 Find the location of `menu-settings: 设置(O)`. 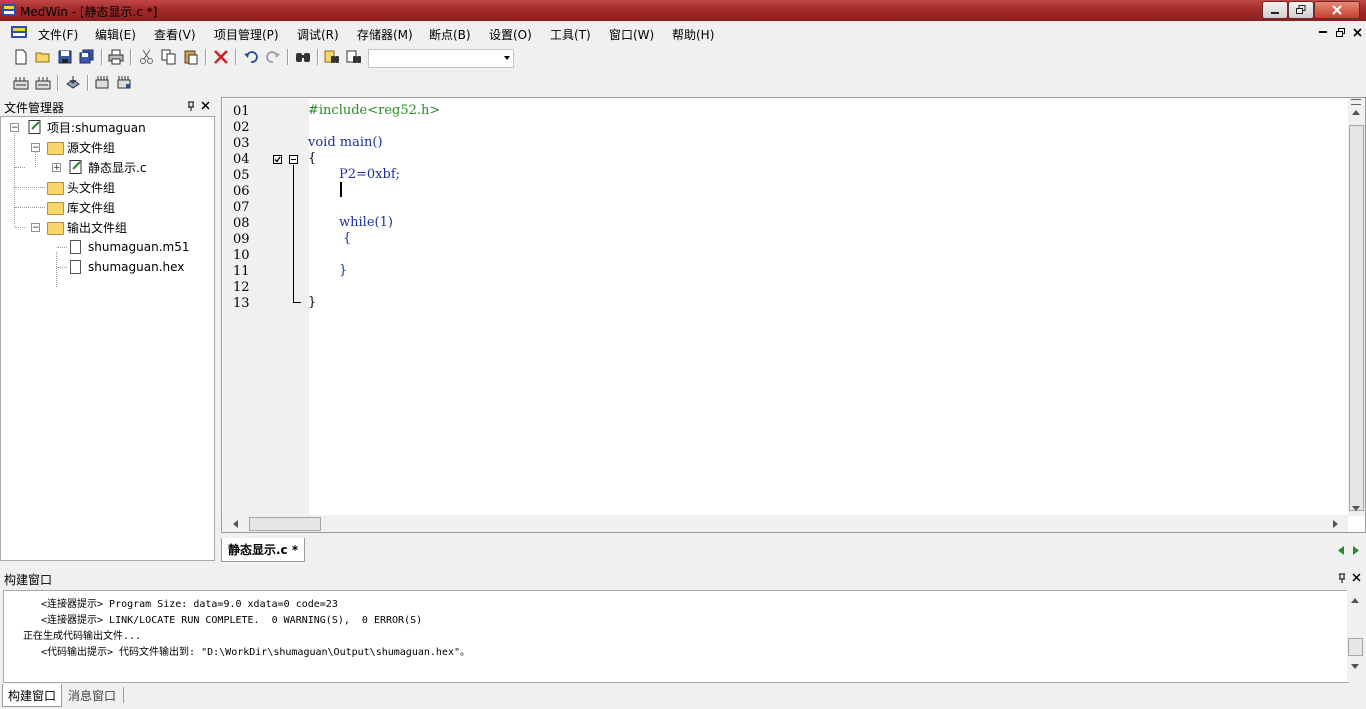

menu-settings: 设置(O) is located at coordinates (510, 34).